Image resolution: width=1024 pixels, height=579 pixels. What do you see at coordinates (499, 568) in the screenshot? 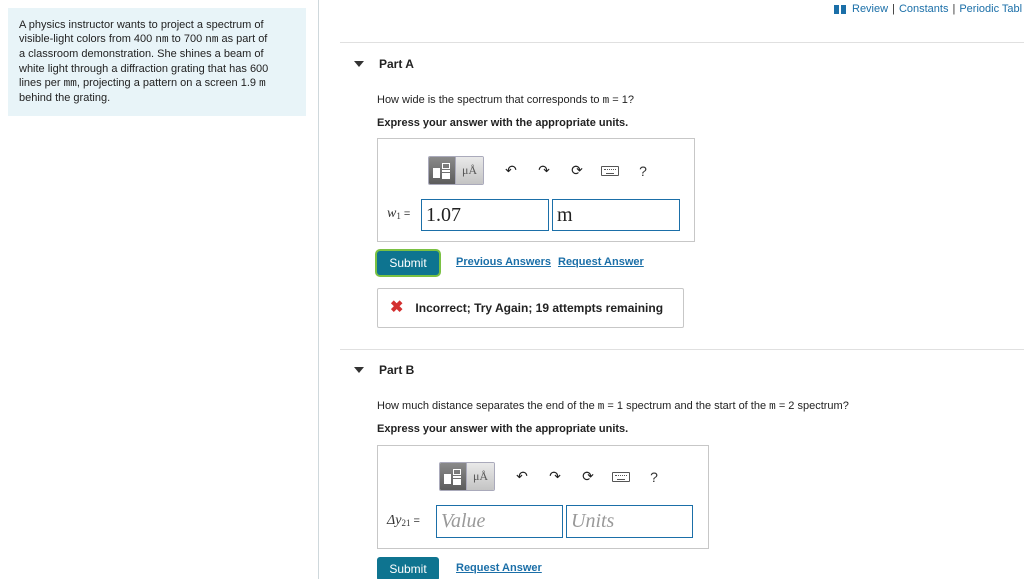
I see `part-b-request-answer-link: Request Answer` at bounding box center [499, 568].